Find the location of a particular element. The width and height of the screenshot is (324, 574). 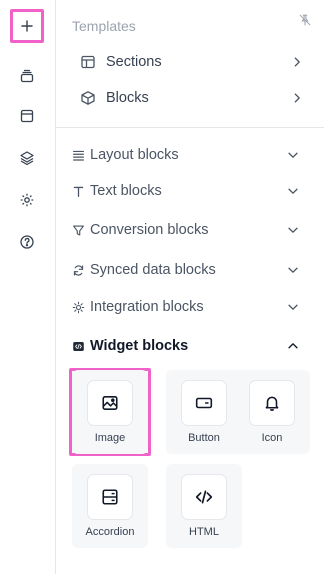

widget-label: Accordion is located at coordinates (110, 532).